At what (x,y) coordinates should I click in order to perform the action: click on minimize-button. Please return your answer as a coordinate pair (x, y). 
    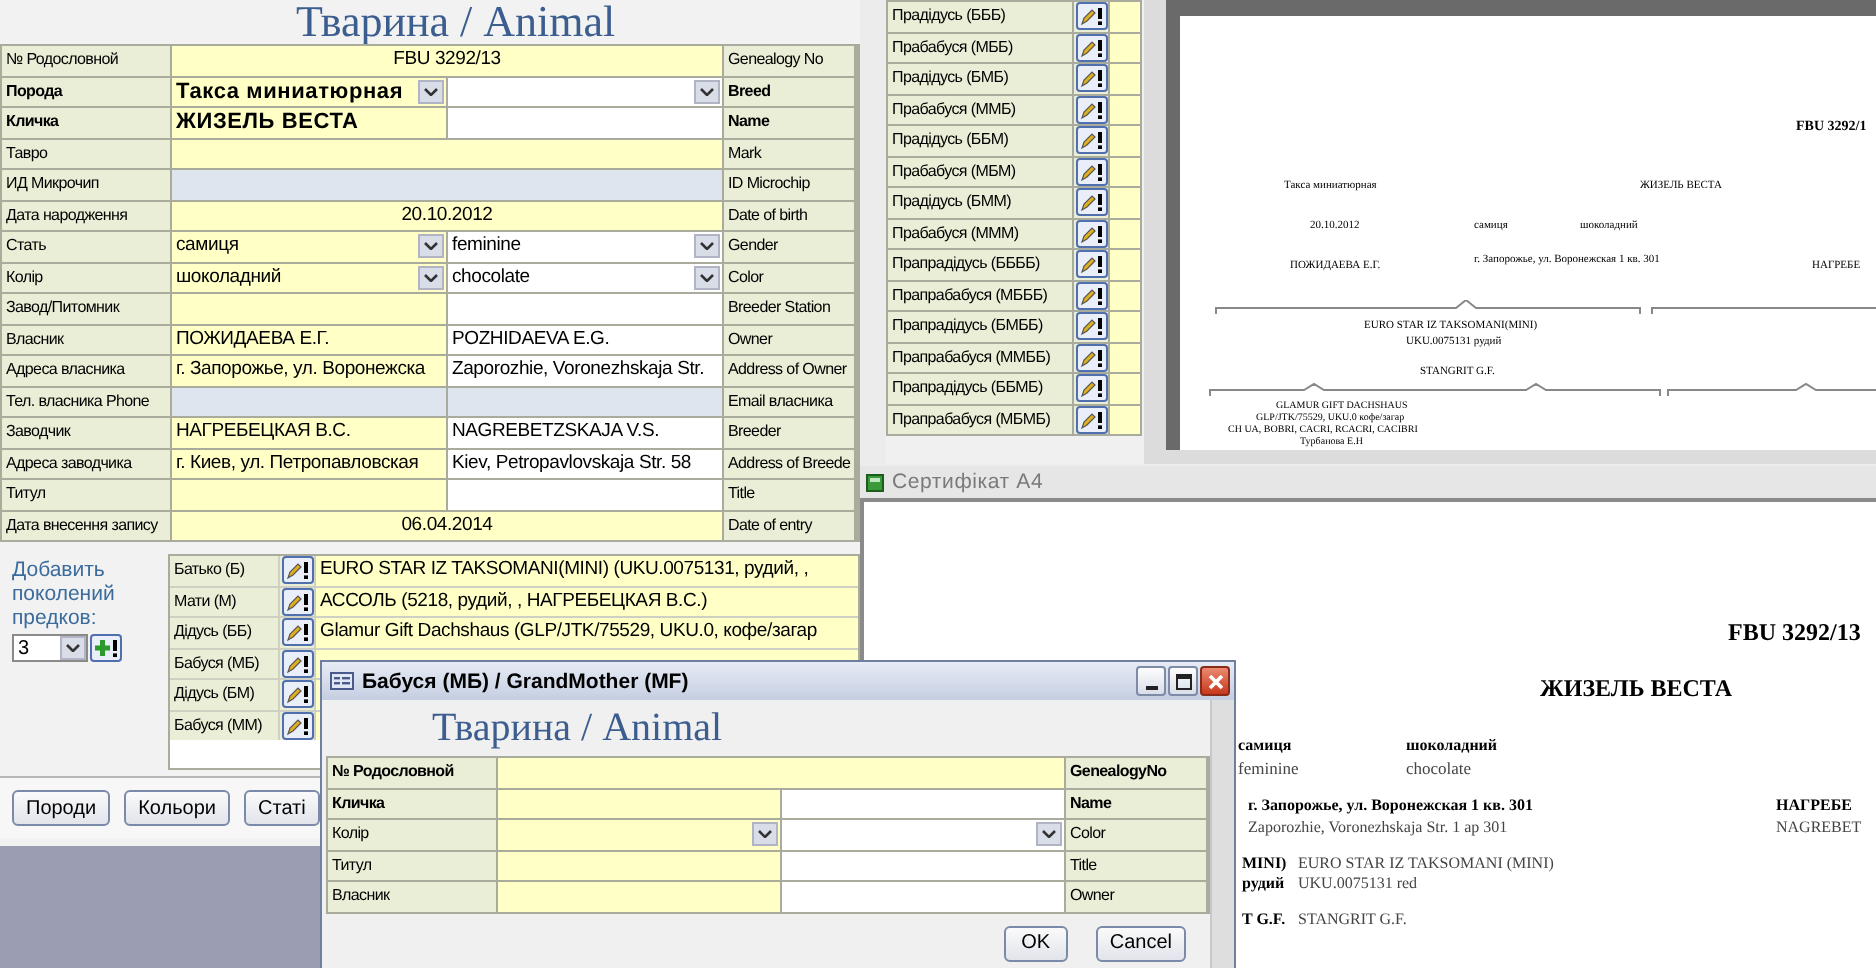
    Looking at the image, I should click on (1151, 681).